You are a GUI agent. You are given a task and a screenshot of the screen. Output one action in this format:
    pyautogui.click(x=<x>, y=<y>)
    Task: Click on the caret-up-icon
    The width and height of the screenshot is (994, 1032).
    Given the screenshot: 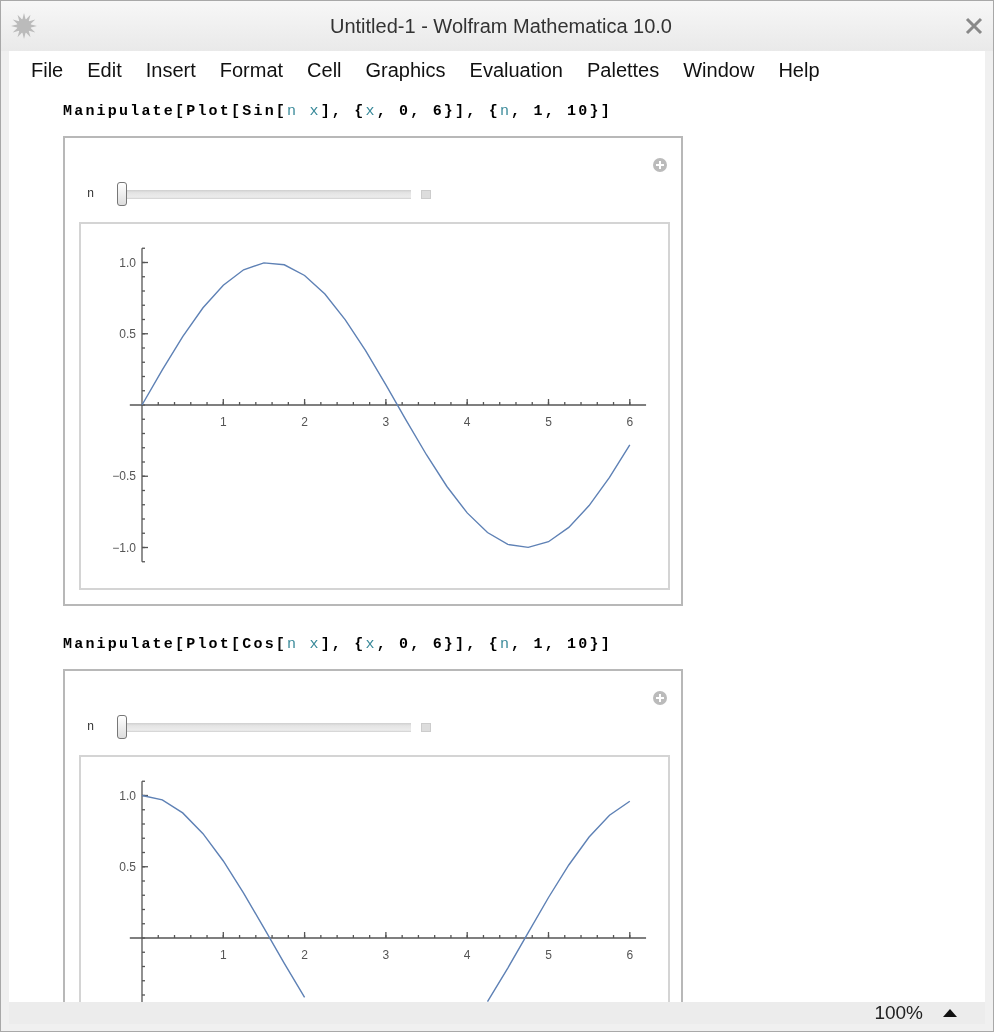 What is the action you would take?
    pyautogui.click(x=950, y=1013)
    